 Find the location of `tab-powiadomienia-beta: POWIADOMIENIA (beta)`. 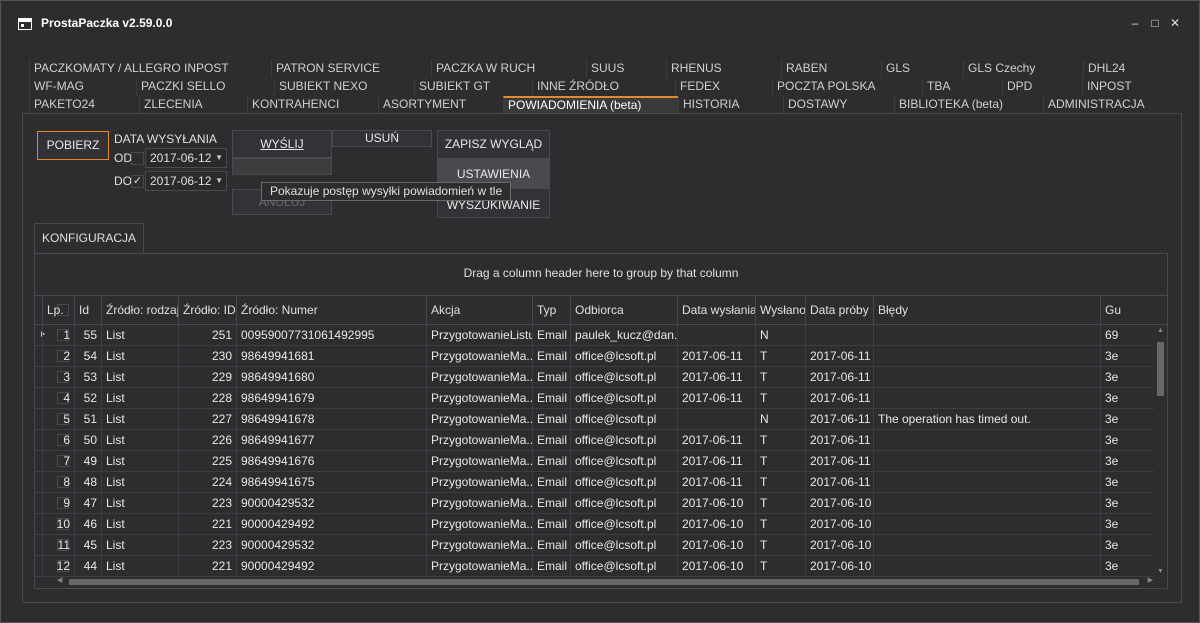

tab-powiadomienia-beta: POWIADOMIENIA (beta) is located at coordinates (590, 105).